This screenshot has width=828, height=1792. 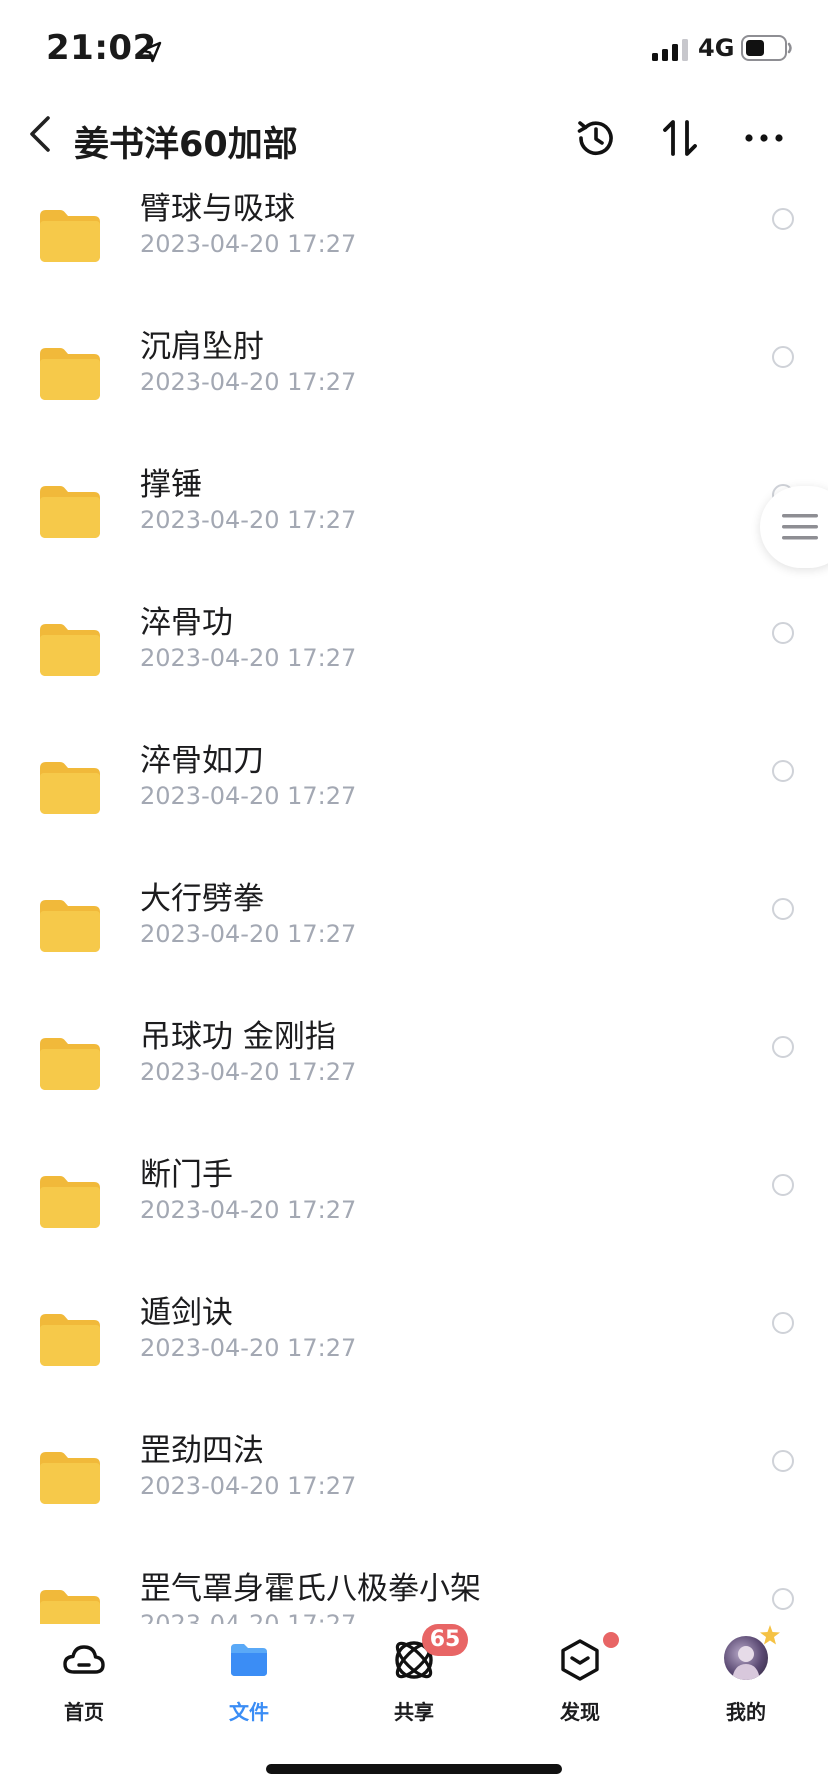 I want to click on file-name: 淬骨功, so click(x=186, y=623).